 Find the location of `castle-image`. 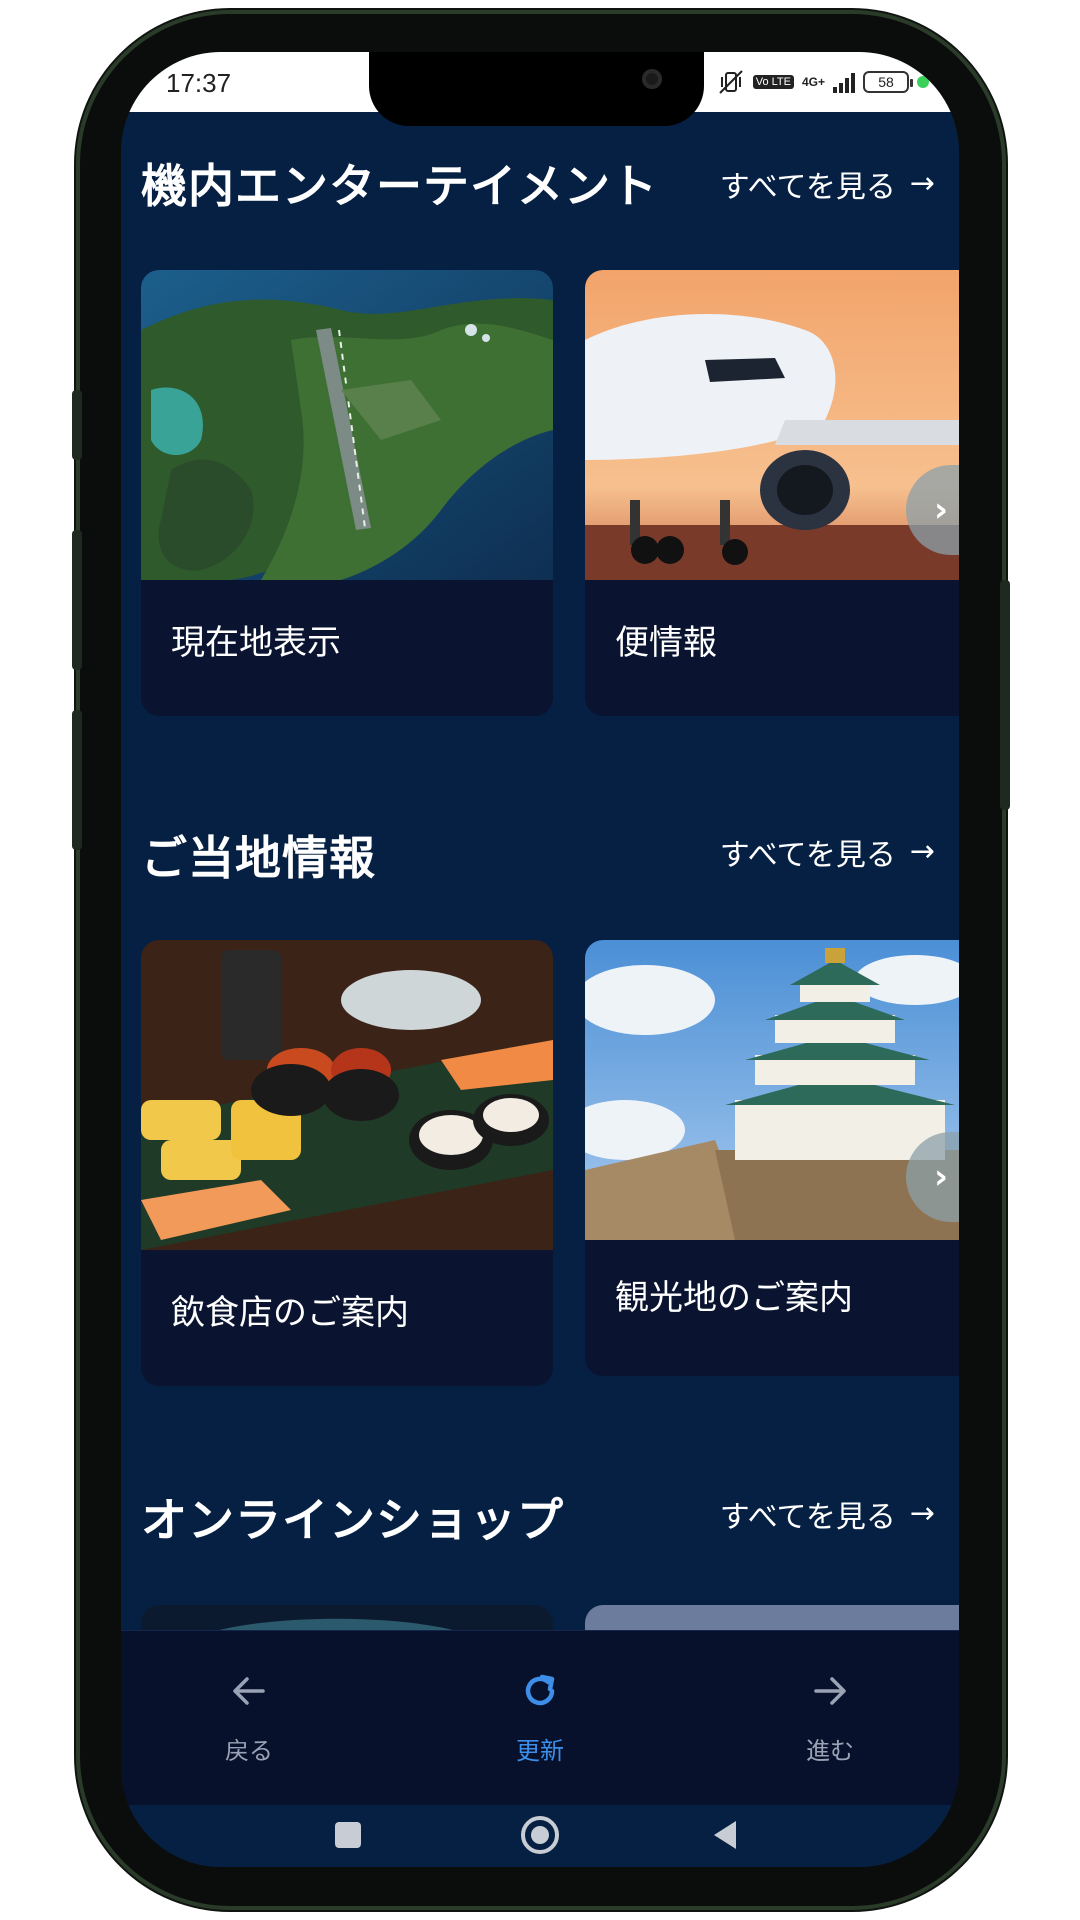

castle-image is located at coordinates (772, 1090).